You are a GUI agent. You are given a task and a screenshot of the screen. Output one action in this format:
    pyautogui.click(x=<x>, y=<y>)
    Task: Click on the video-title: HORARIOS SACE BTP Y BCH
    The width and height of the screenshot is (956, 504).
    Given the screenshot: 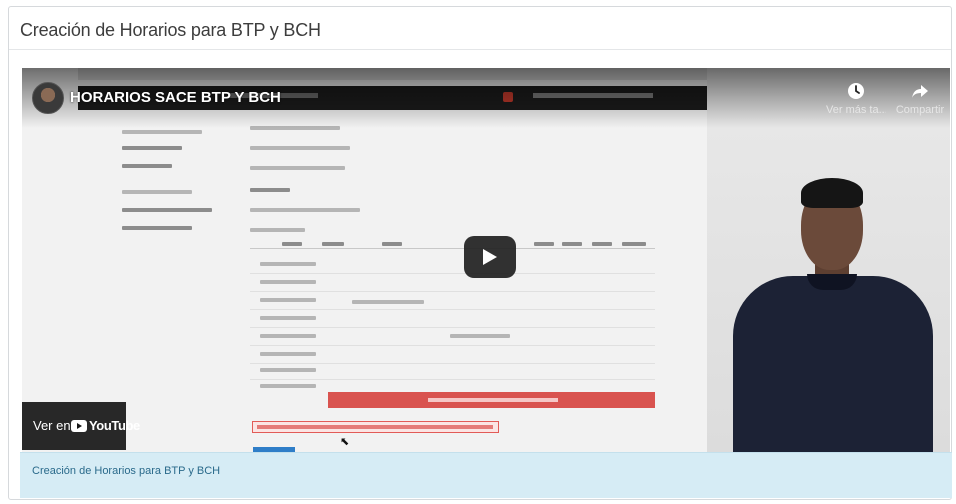 What is the action you would take?
    pyautogui.click(x=175, y=97)
    